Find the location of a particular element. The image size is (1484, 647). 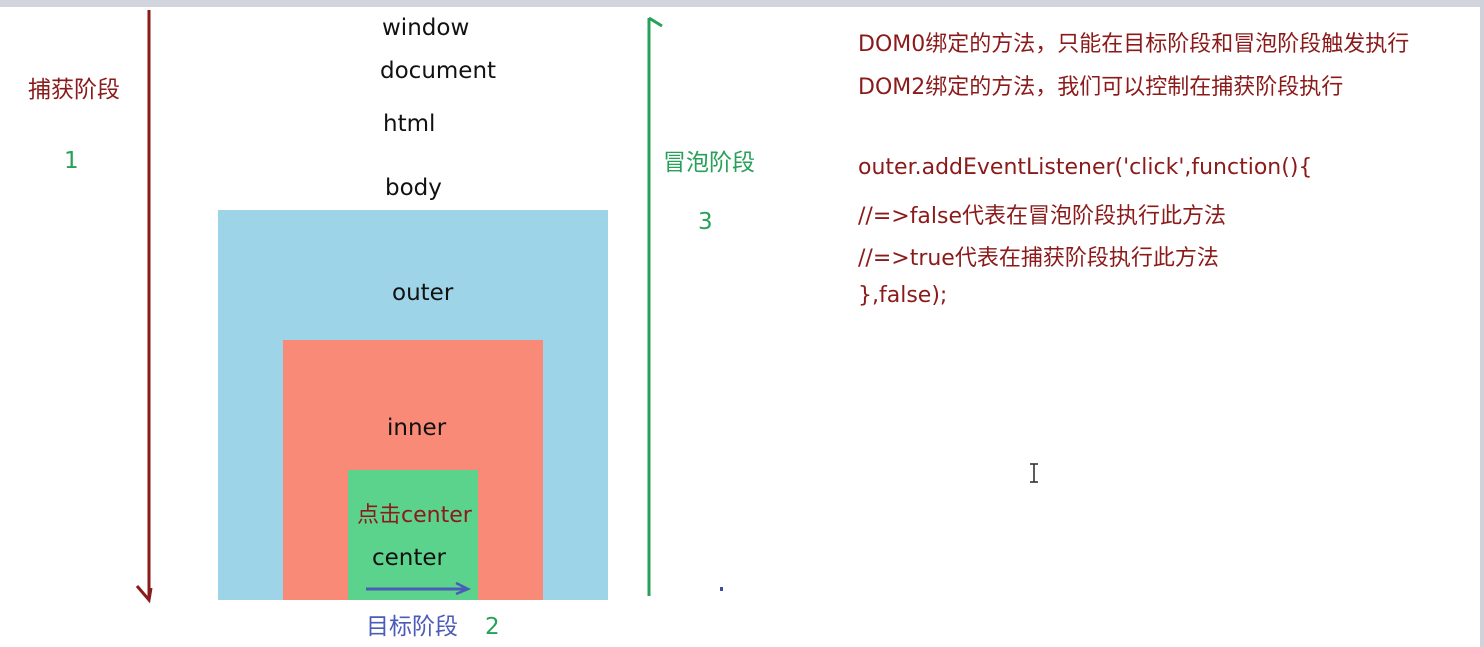

stray-dot is located at coordinates (721, 589).